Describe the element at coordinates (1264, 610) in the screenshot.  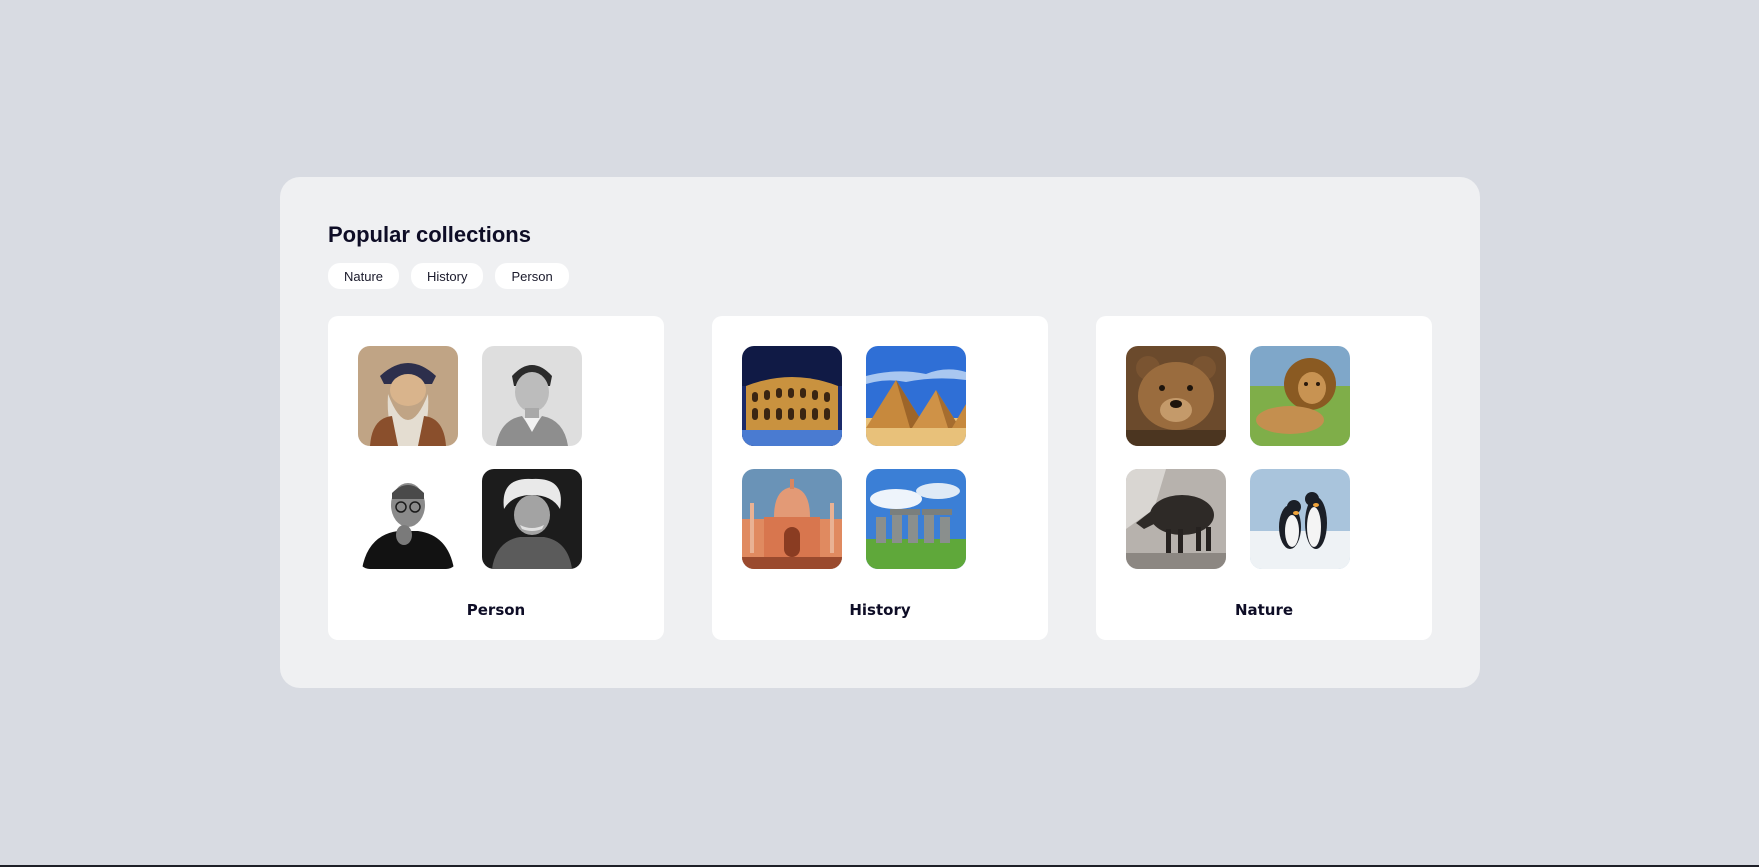
I see `collection-label-nature: Nature` at that location.